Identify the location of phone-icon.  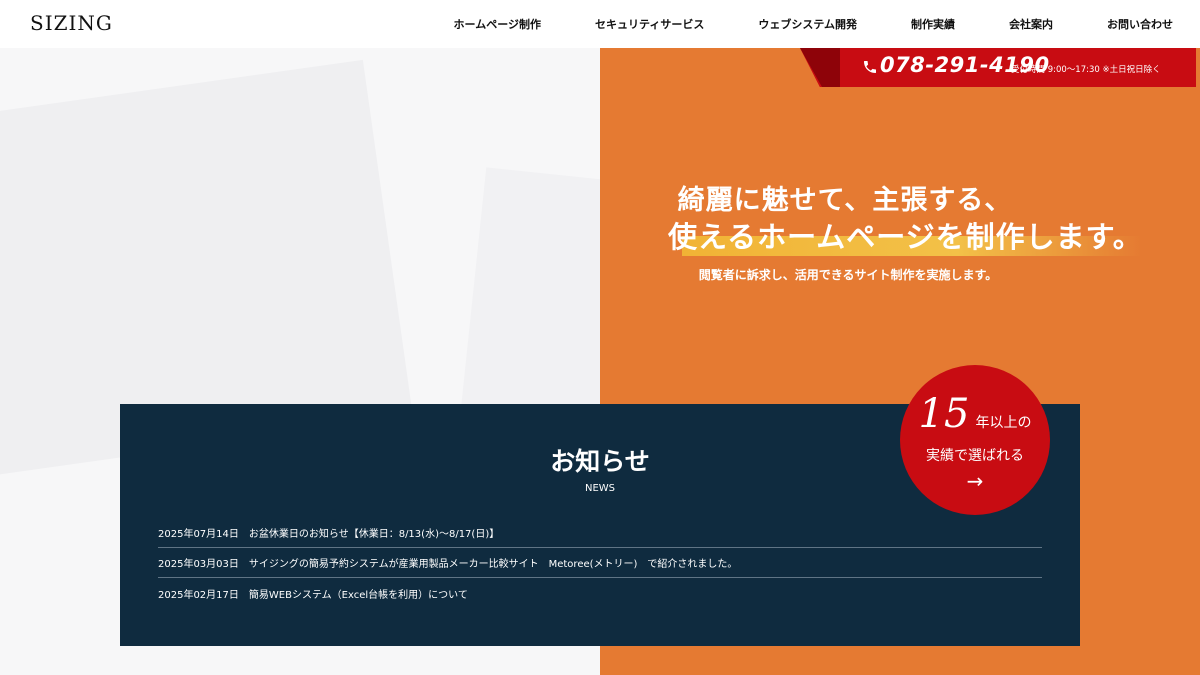
(870, 67).